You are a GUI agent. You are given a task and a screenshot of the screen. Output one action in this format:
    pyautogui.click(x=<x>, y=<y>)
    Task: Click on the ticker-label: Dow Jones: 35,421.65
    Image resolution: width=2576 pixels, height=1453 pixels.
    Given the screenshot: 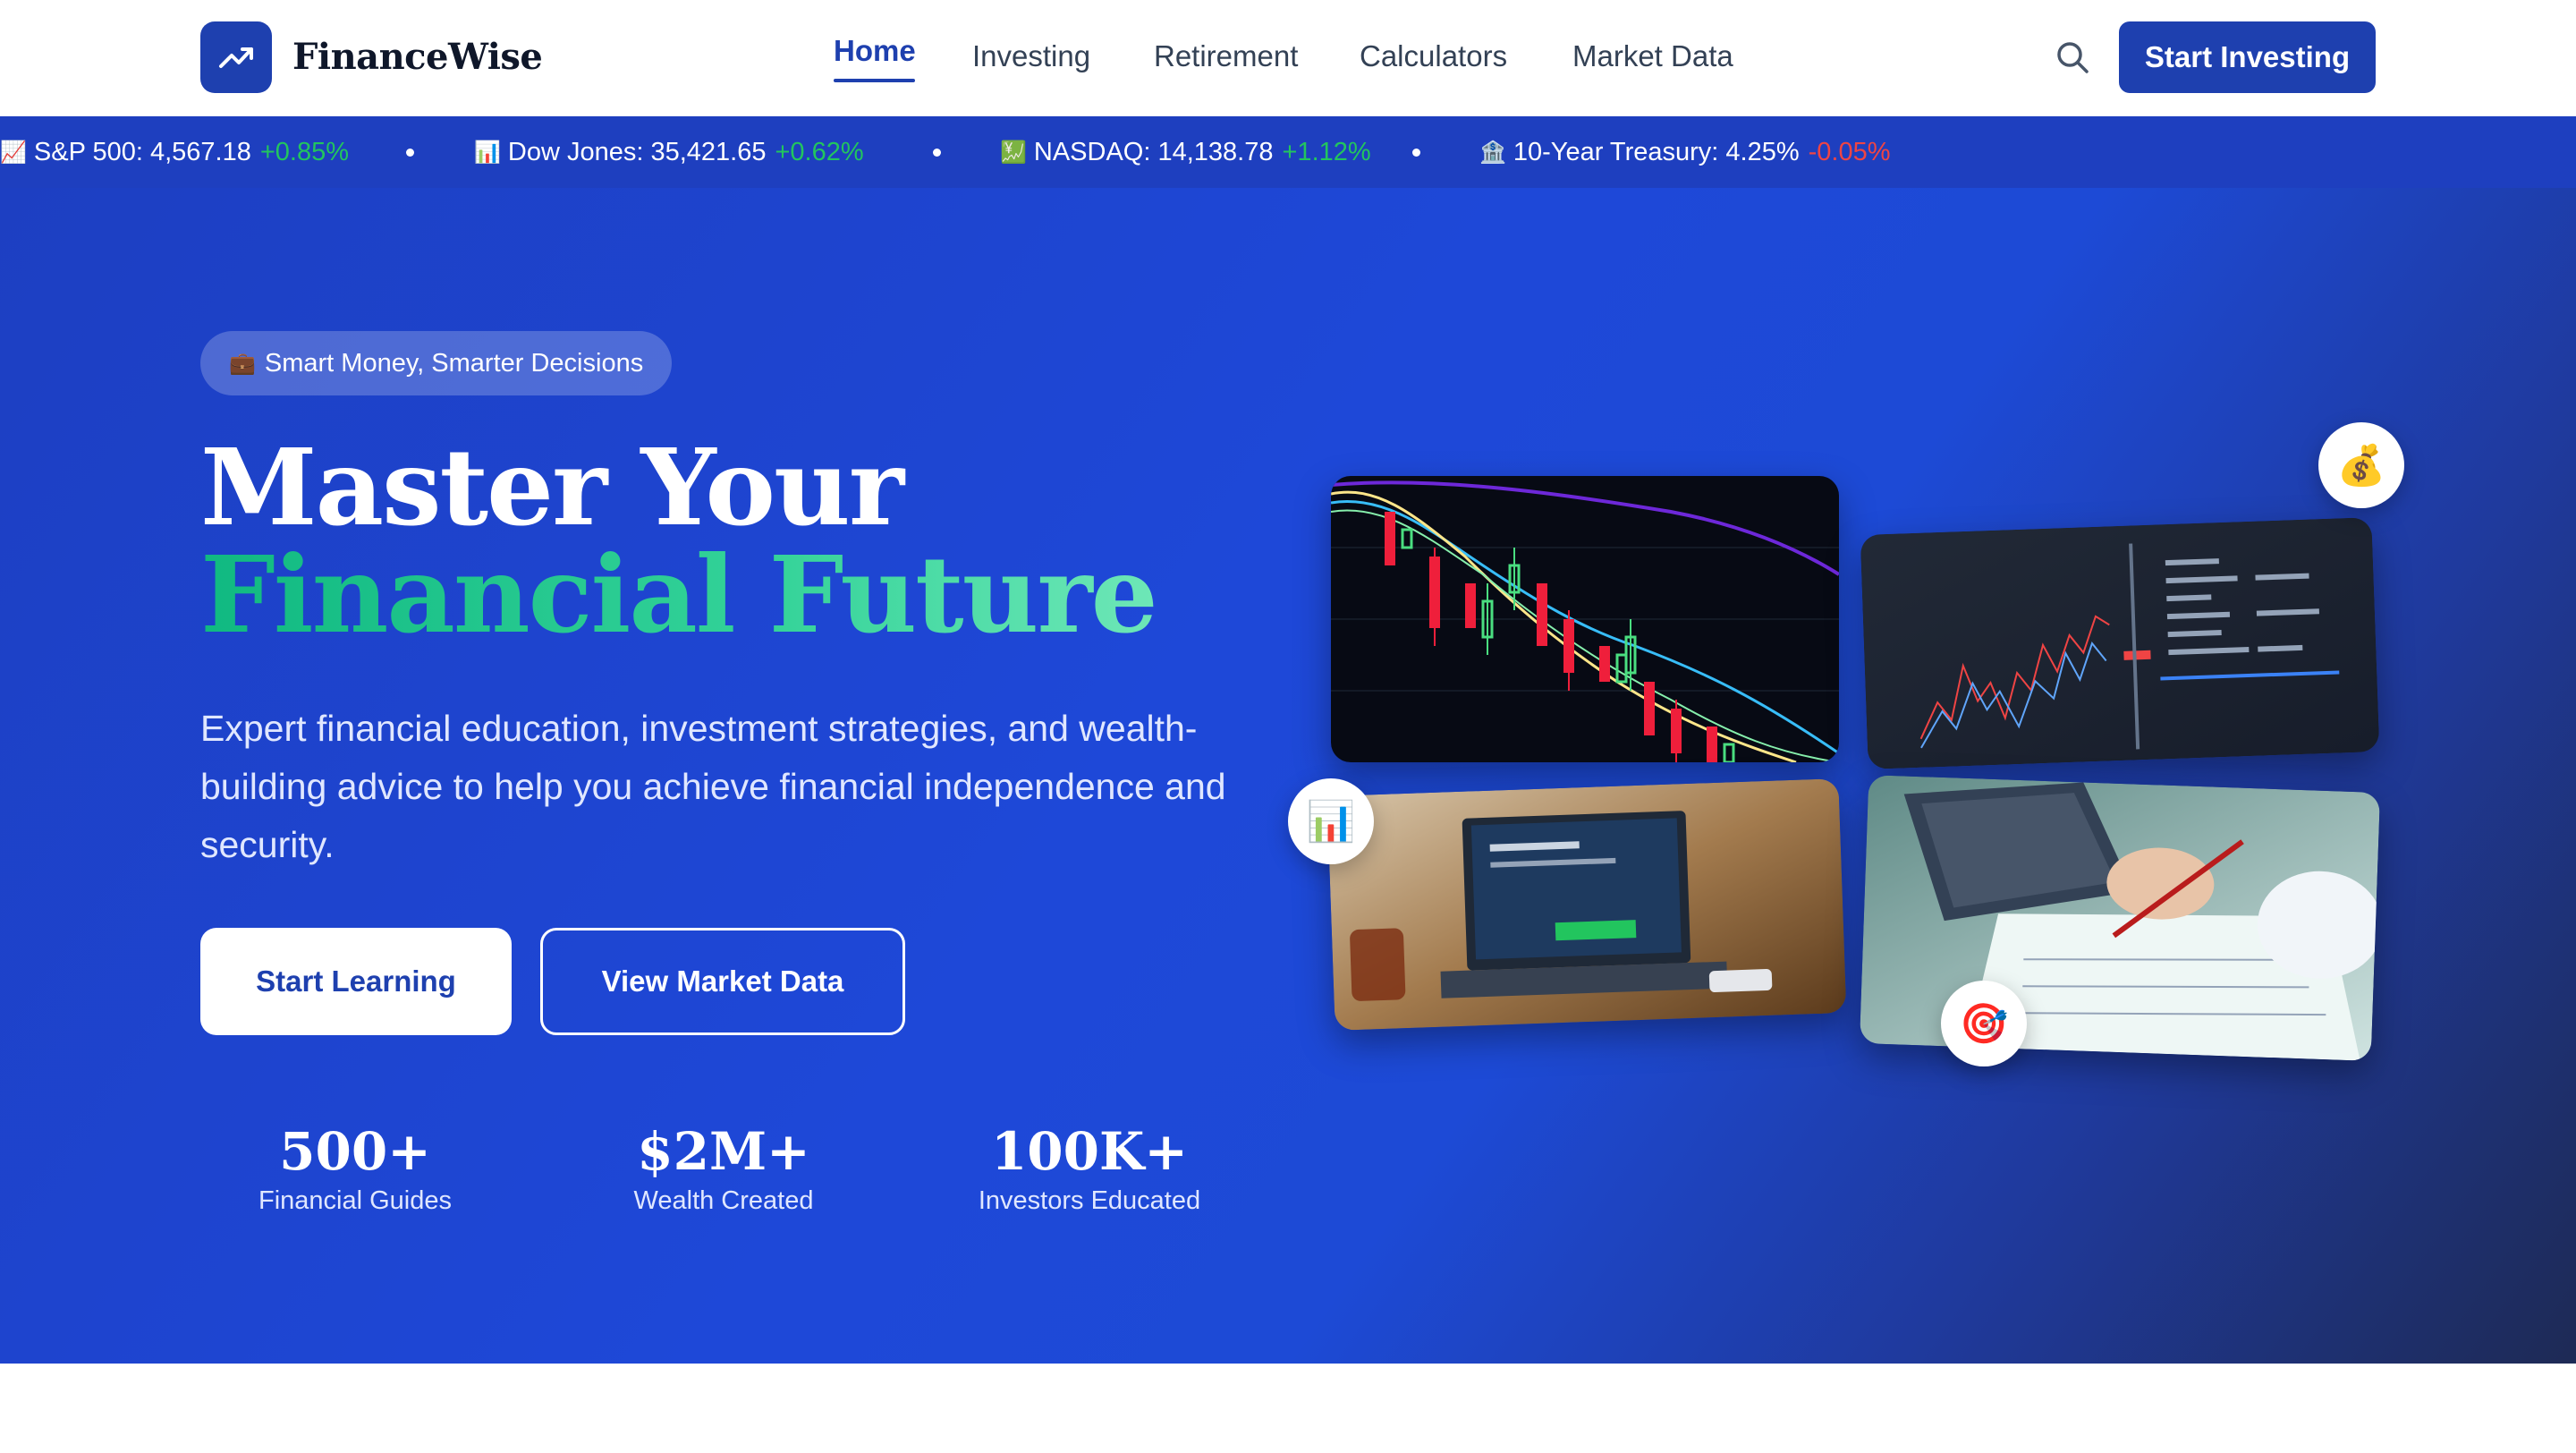 What is the action you would take?
    pyautogui.click(x=637, y=151)
    